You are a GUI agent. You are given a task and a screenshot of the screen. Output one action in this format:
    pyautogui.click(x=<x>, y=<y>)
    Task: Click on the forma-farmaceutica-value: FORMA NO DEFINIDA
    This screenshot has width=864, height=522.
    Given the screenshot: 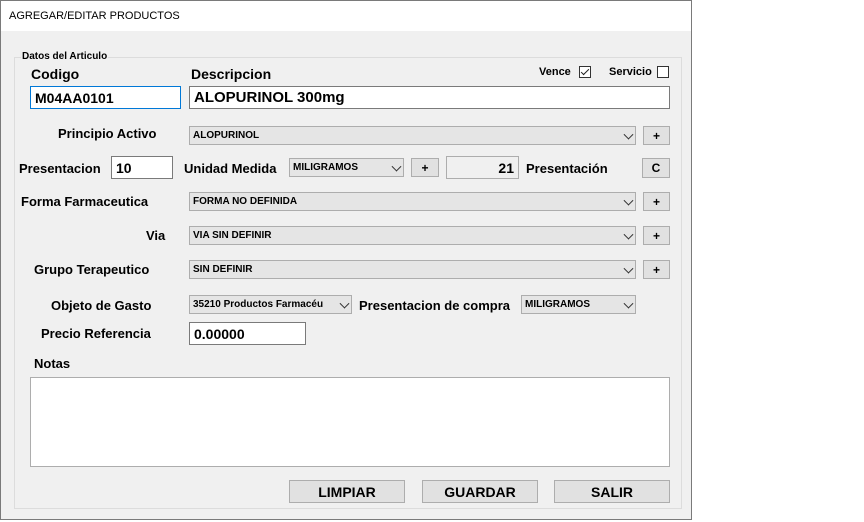 What is the action you would take?
    pyautogui.click(x=245, y=201)
    